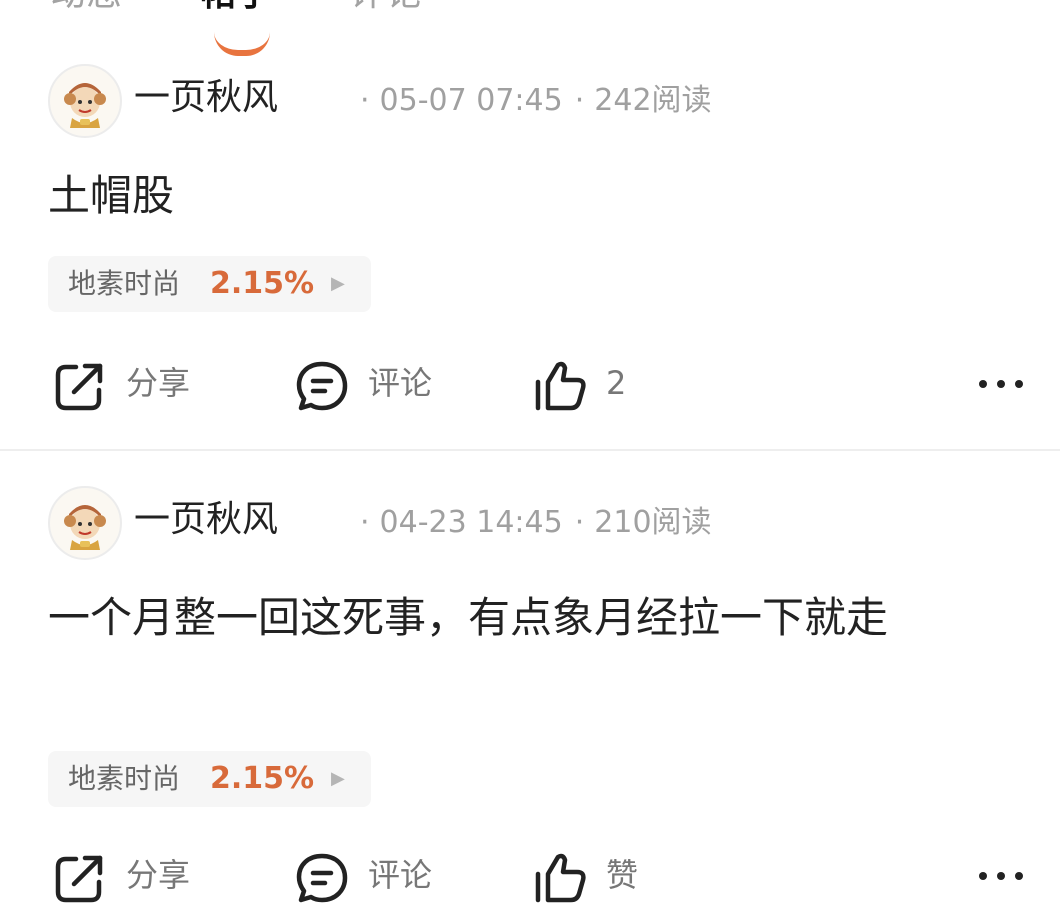 Image resolution: width=1060 pixels, height=915 pixels. What do you see at coordinates (616, 383) in the screenshot?
I see `like-count: 2` at bounding box center [616, 383].